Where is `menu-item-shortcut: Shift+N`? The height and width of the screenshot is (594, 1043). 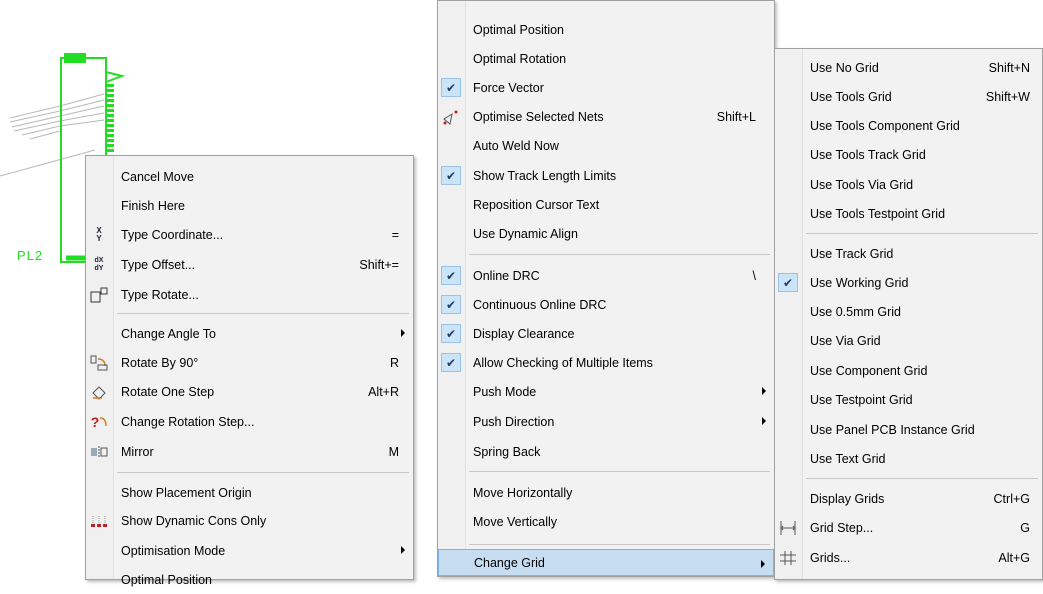 menu-item-shortcut: Shift+N is located at coordinates (1009, 67).